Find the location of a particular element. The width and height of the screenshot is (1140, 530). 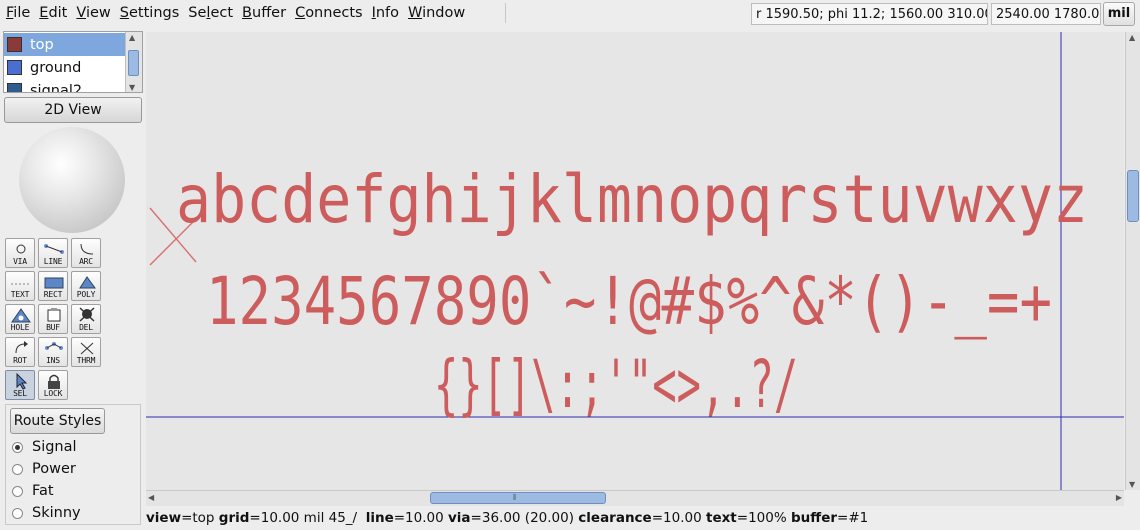

tool-label: TEXT is located at coordinates (20, 294).